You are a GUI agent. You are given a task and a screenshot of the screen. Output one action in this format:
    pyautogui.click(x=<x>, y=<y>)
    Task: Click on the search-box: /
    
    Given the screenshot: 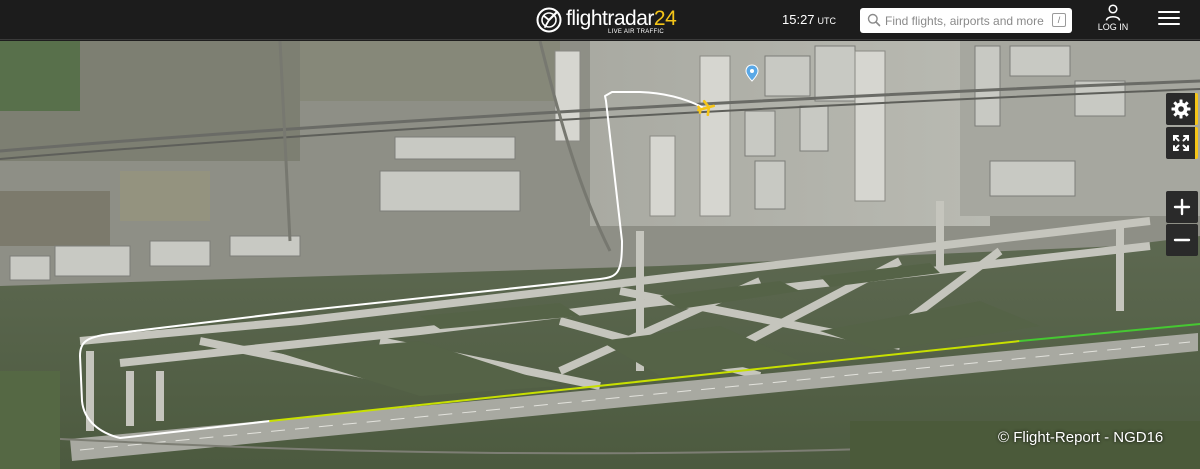 What is the action you would take?
    pyautogui.click(x=966, y=20)
    